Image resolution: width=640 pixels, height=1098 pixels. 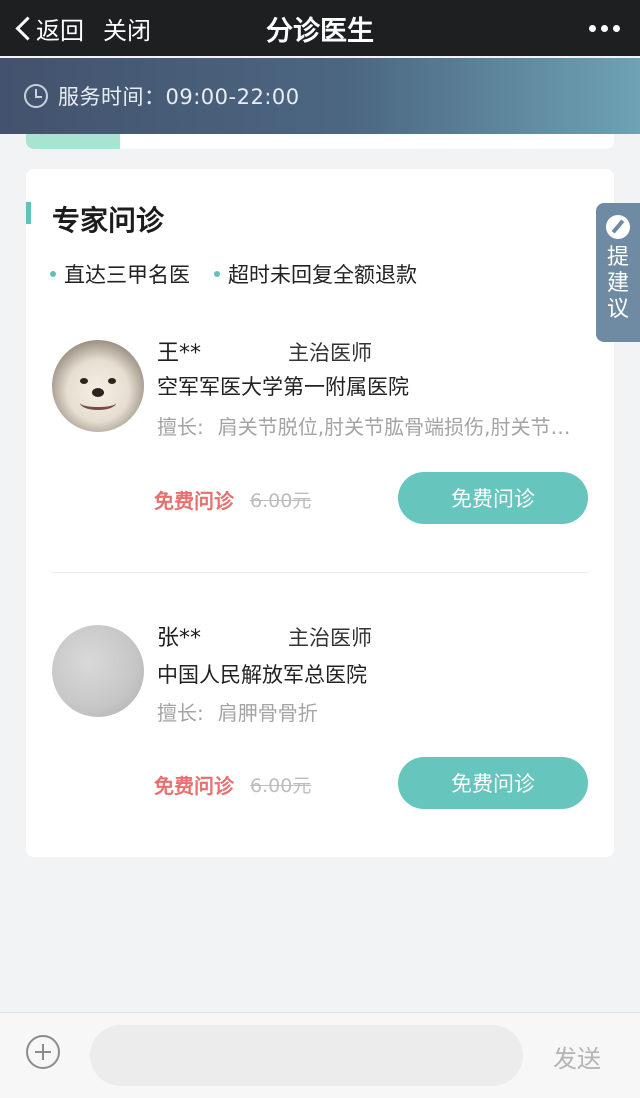 I want to click on service-time-banner: 服务时间：09:00-22:00, so click(x=320, y=96).